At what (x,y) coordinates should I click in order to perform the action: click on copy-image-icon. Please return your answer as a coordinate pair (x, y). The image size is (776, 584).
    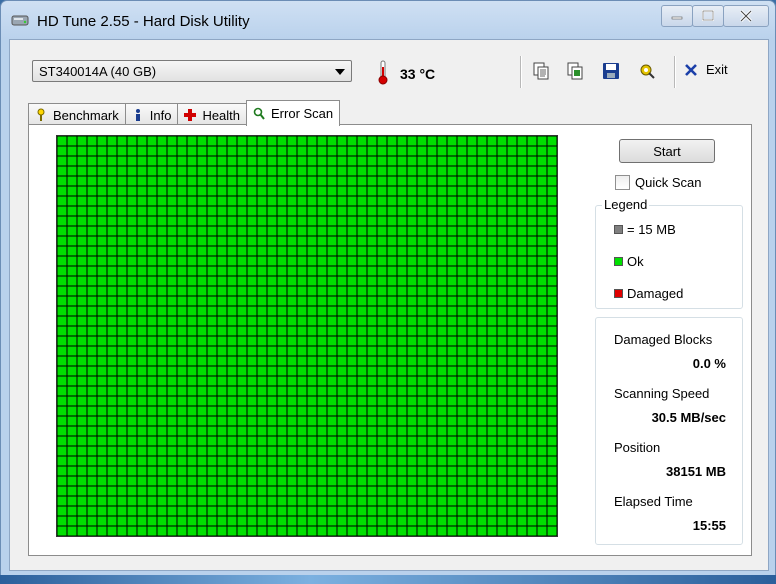
    Looking at the image, I should click on (575, 71).